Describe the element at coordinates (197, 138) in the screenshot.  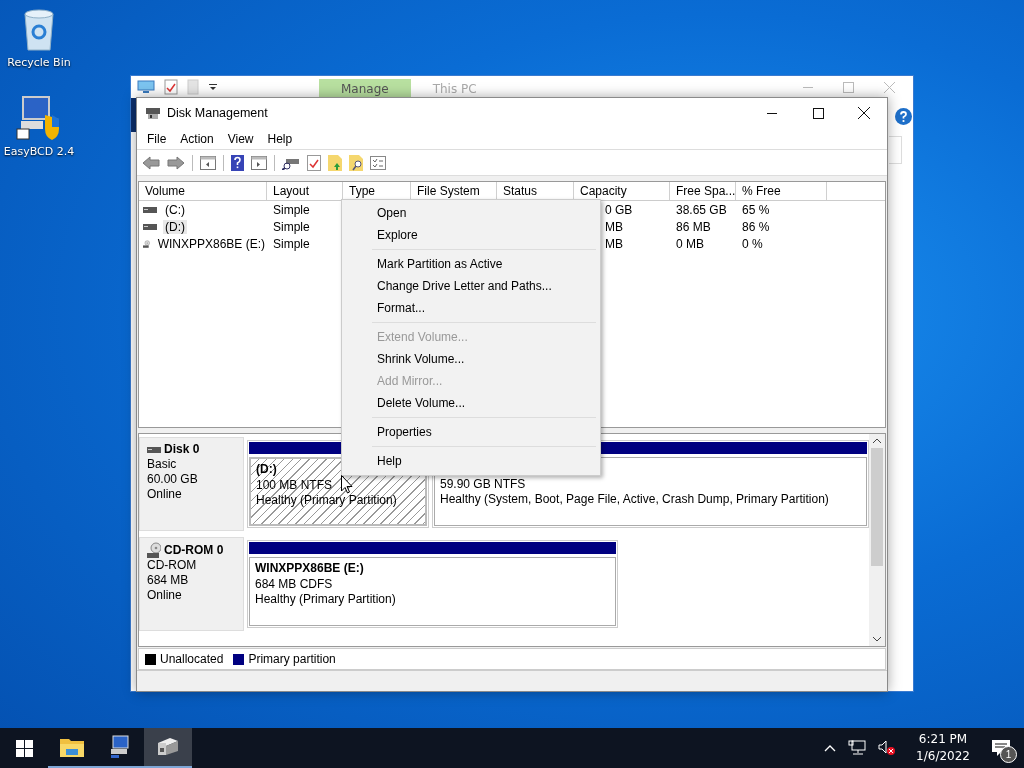
I see `menu-item: Action` at that location.